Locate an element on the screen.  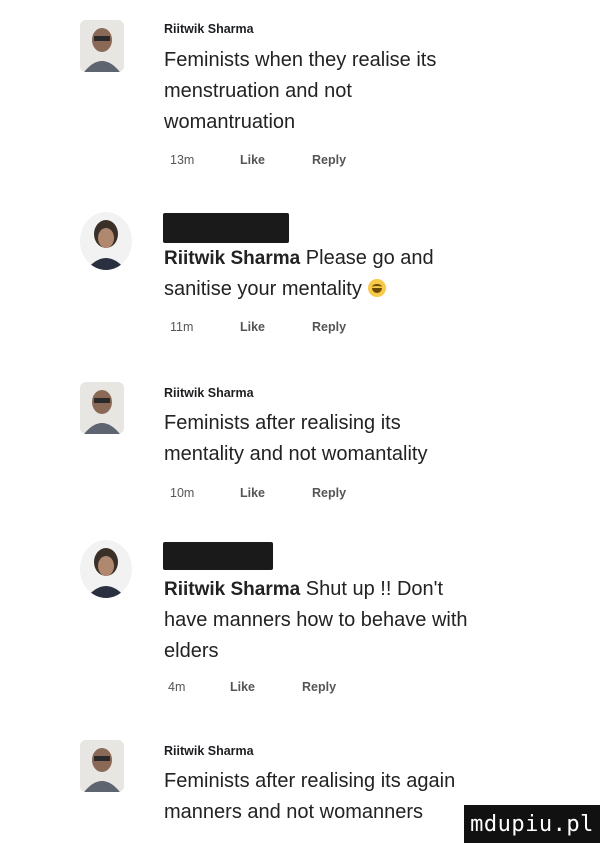
comment-text-line: mentality and not womantality is located at coordinates (296, 454).